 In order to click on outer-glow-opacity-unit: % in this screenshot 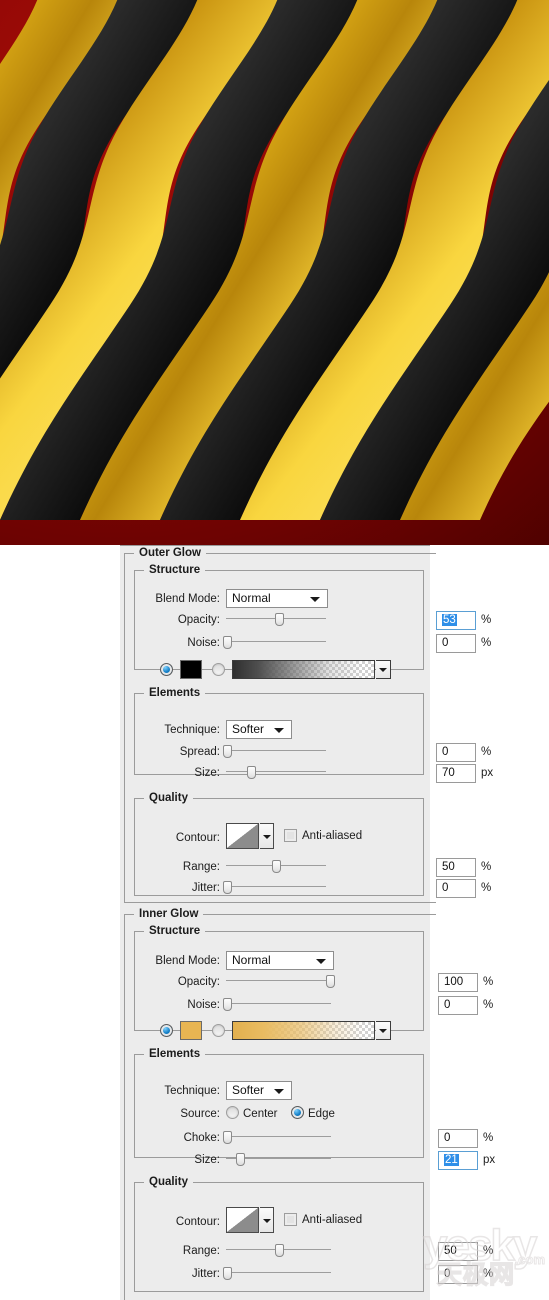, I will do `click(486, 620)`.